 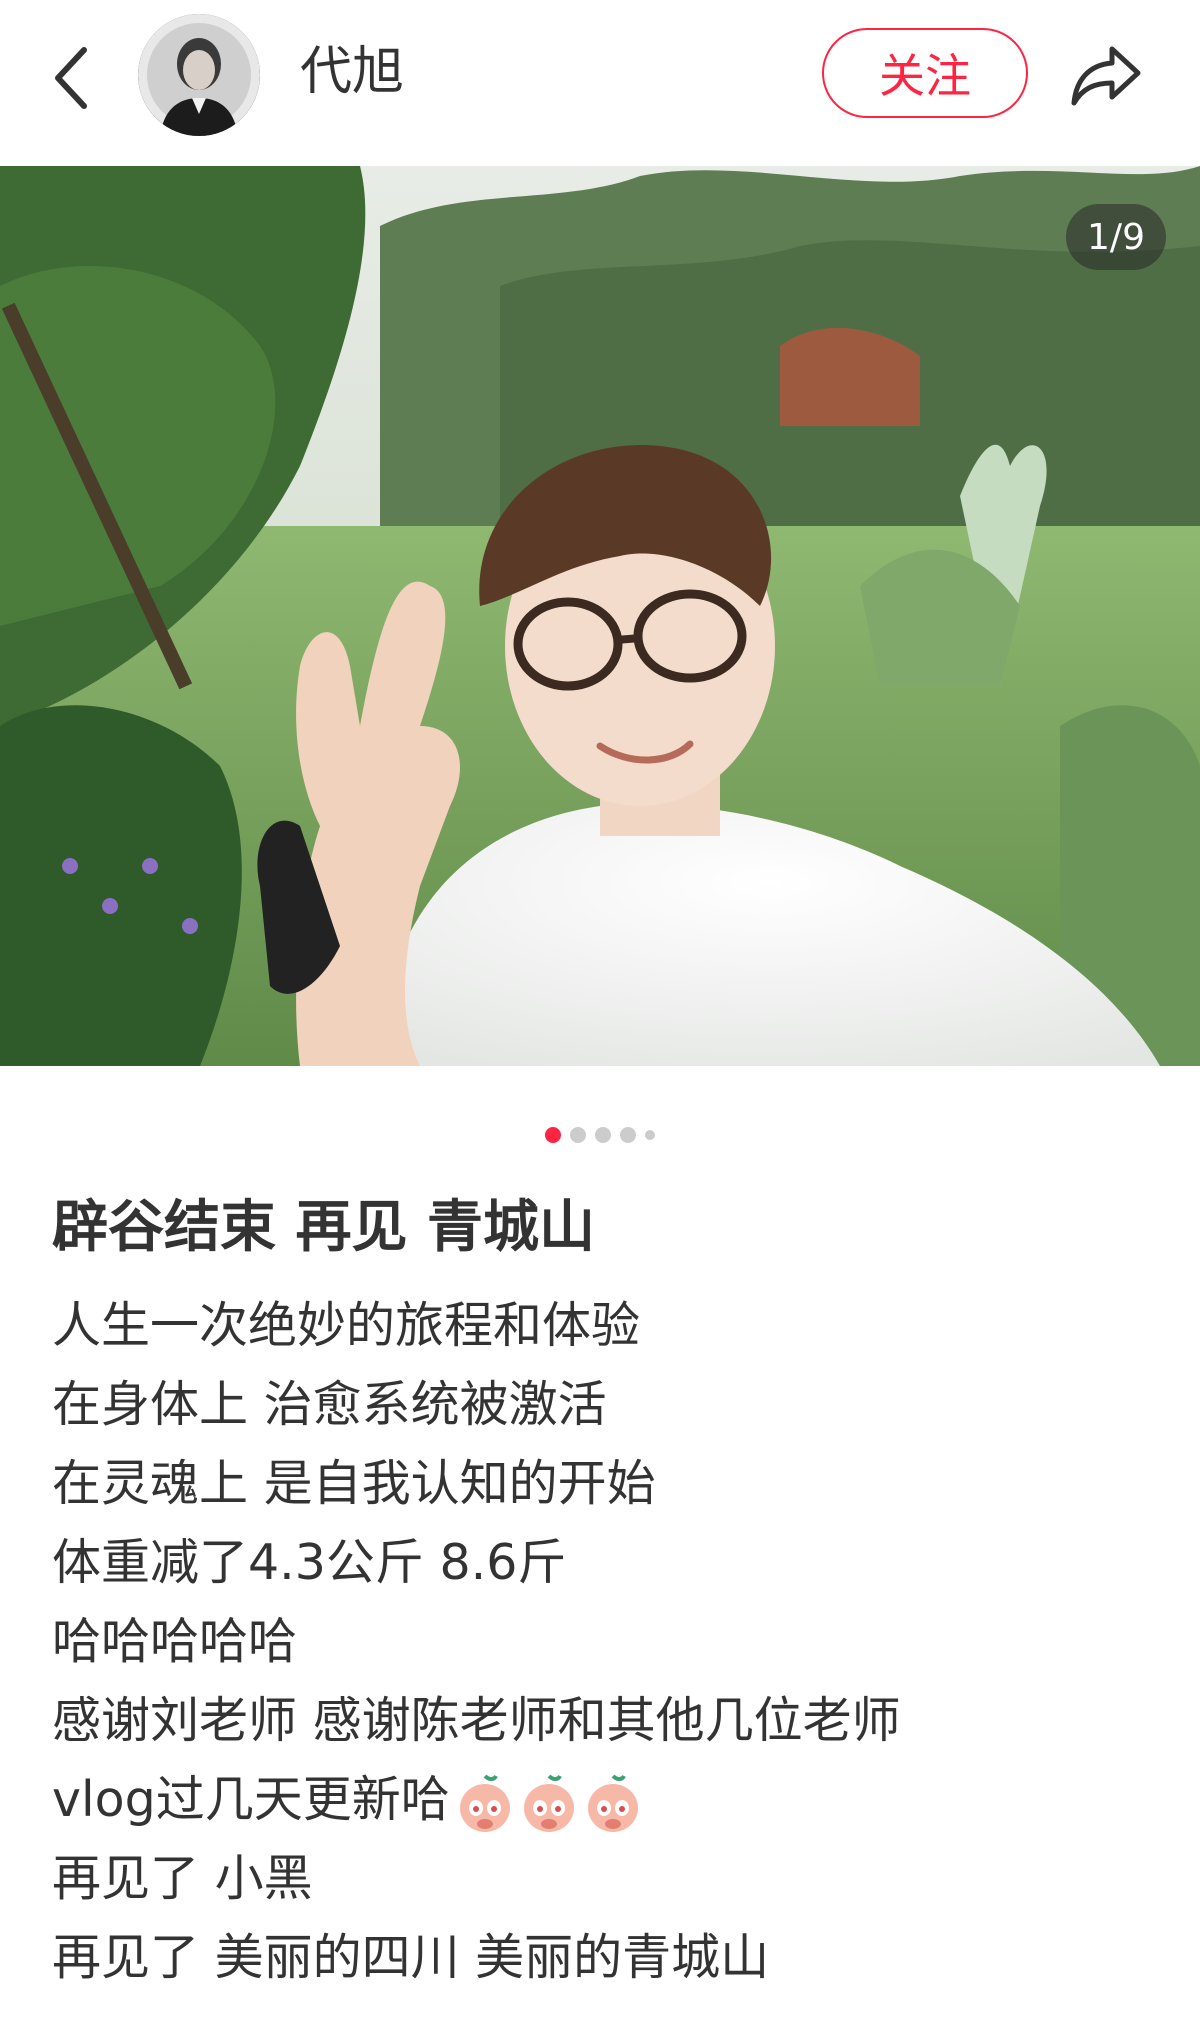 I want to click on post-line-text: vlog过几天更新哈, so click(x=251, y=1799).